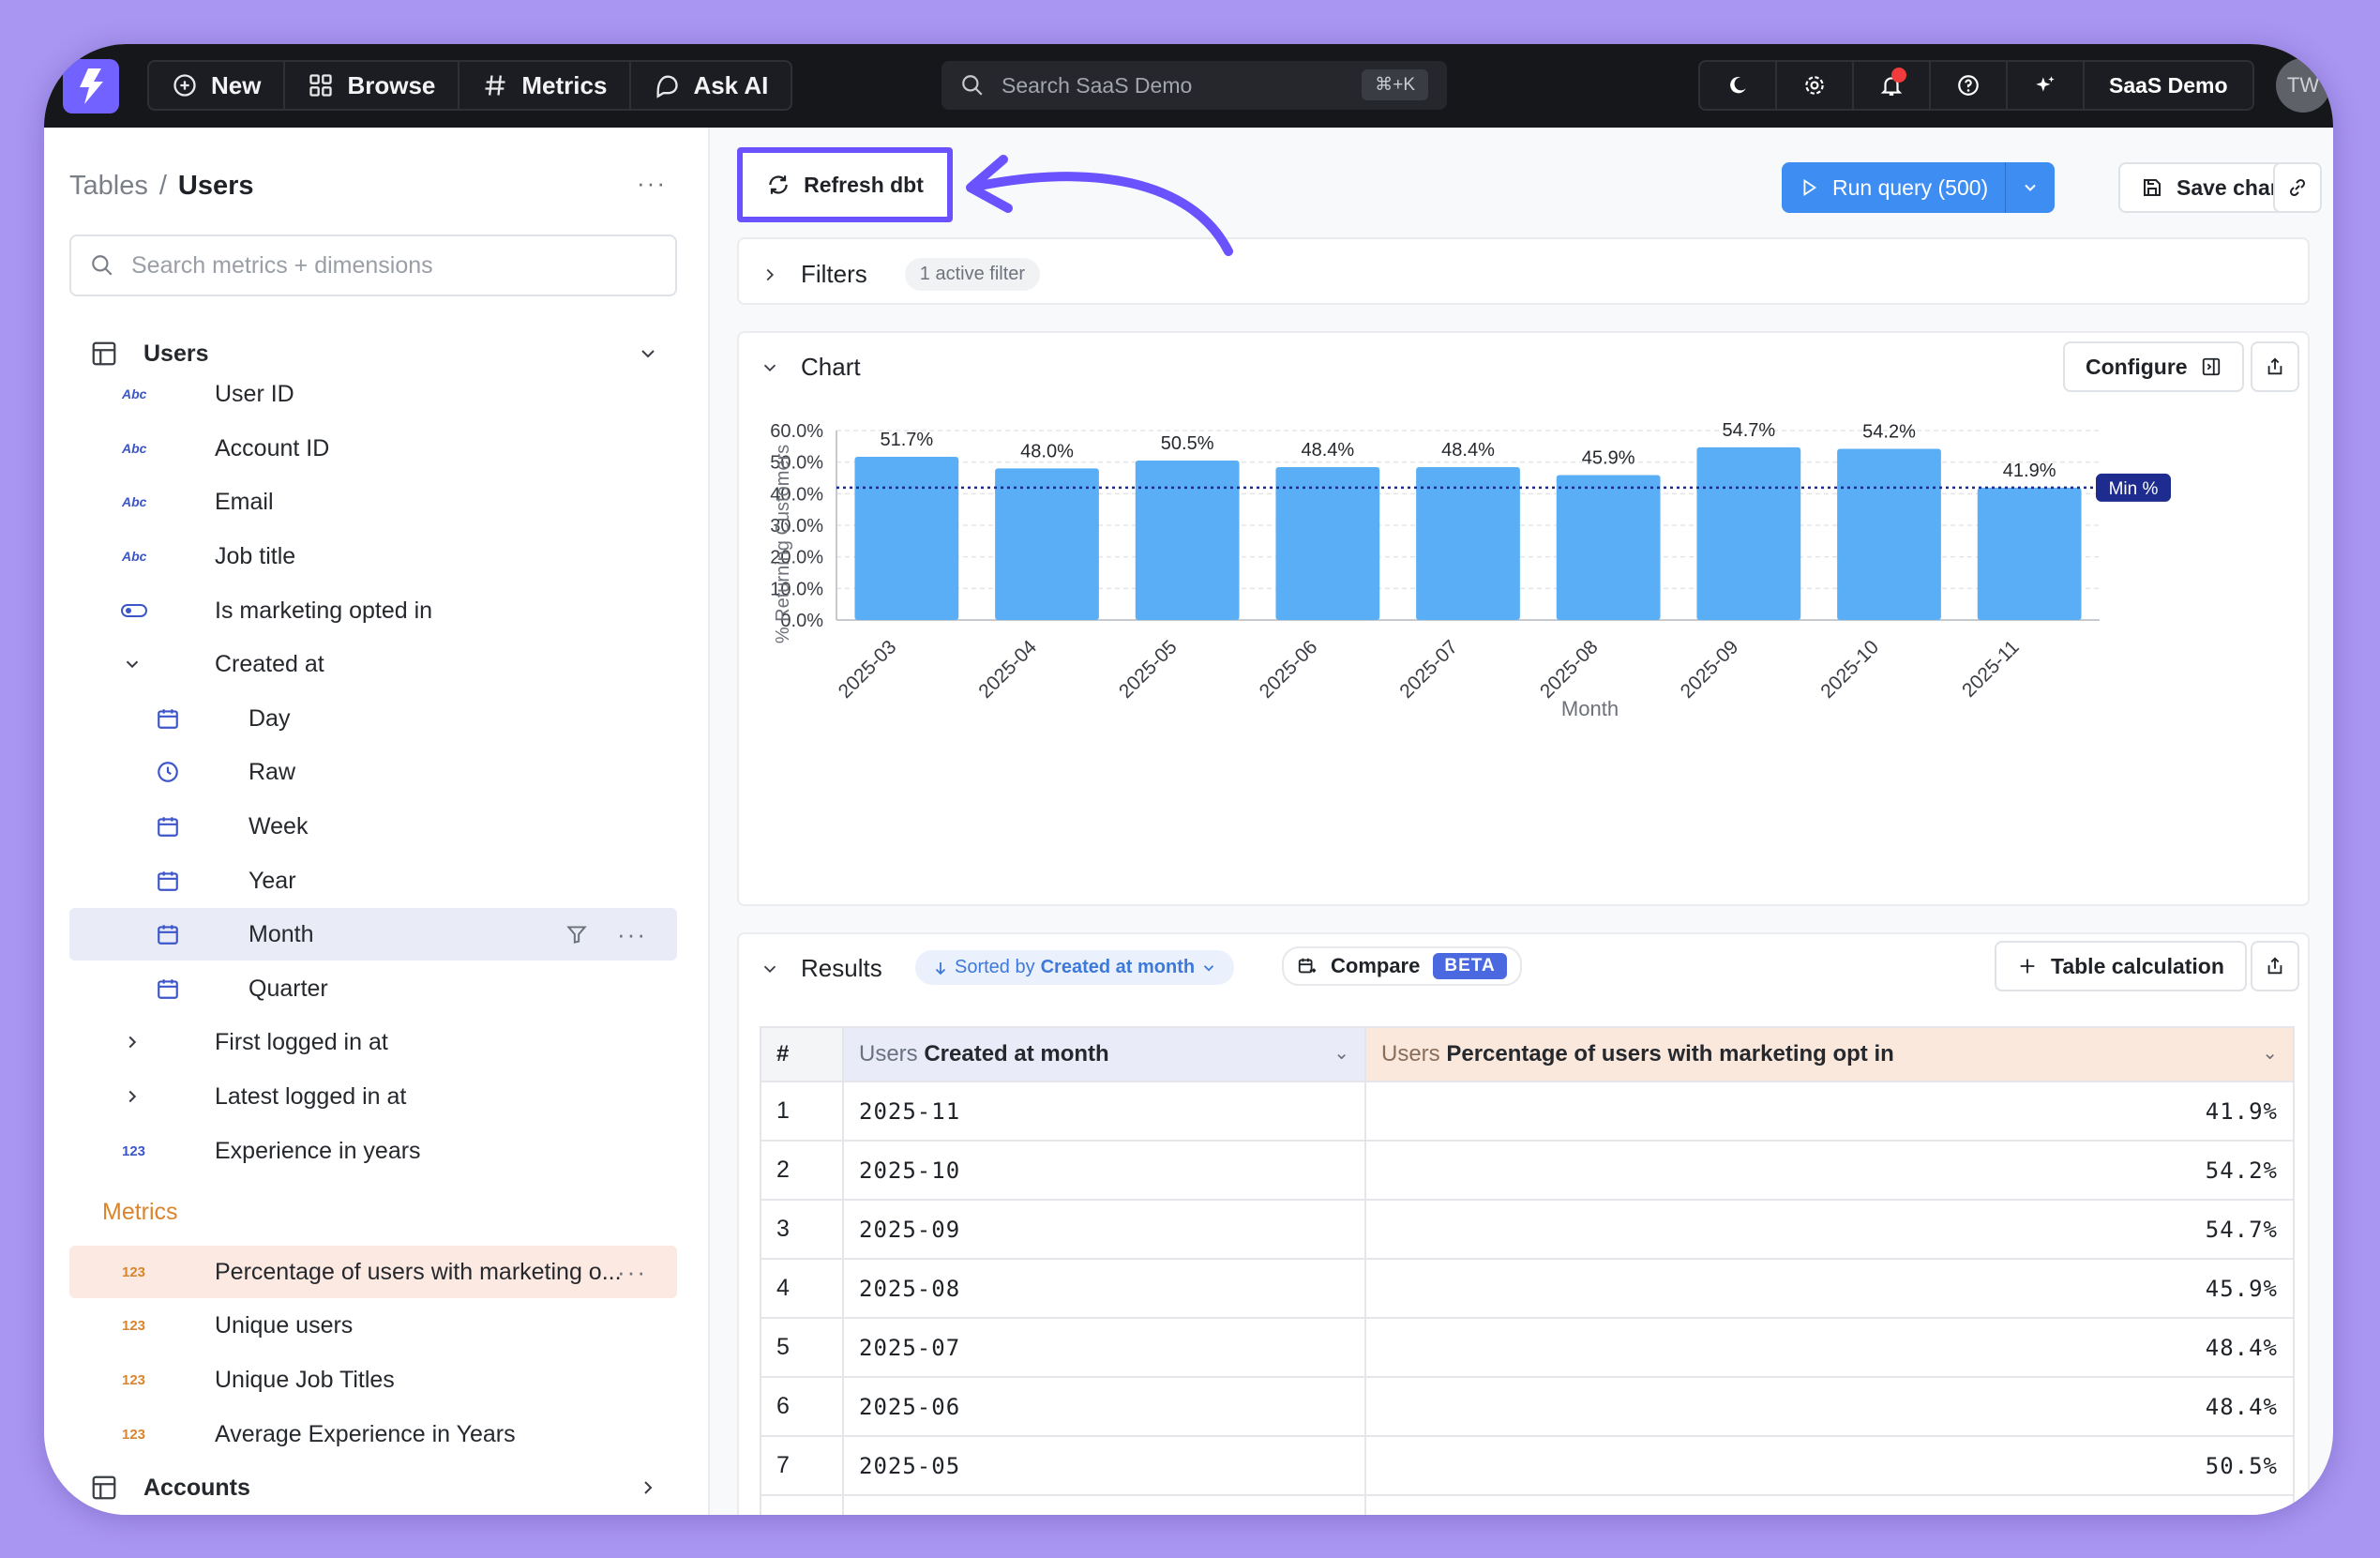  Describe the element at coordinates (1829, 1465) in the screenshot. I see `percentage-cell: 50.5%` at that location.